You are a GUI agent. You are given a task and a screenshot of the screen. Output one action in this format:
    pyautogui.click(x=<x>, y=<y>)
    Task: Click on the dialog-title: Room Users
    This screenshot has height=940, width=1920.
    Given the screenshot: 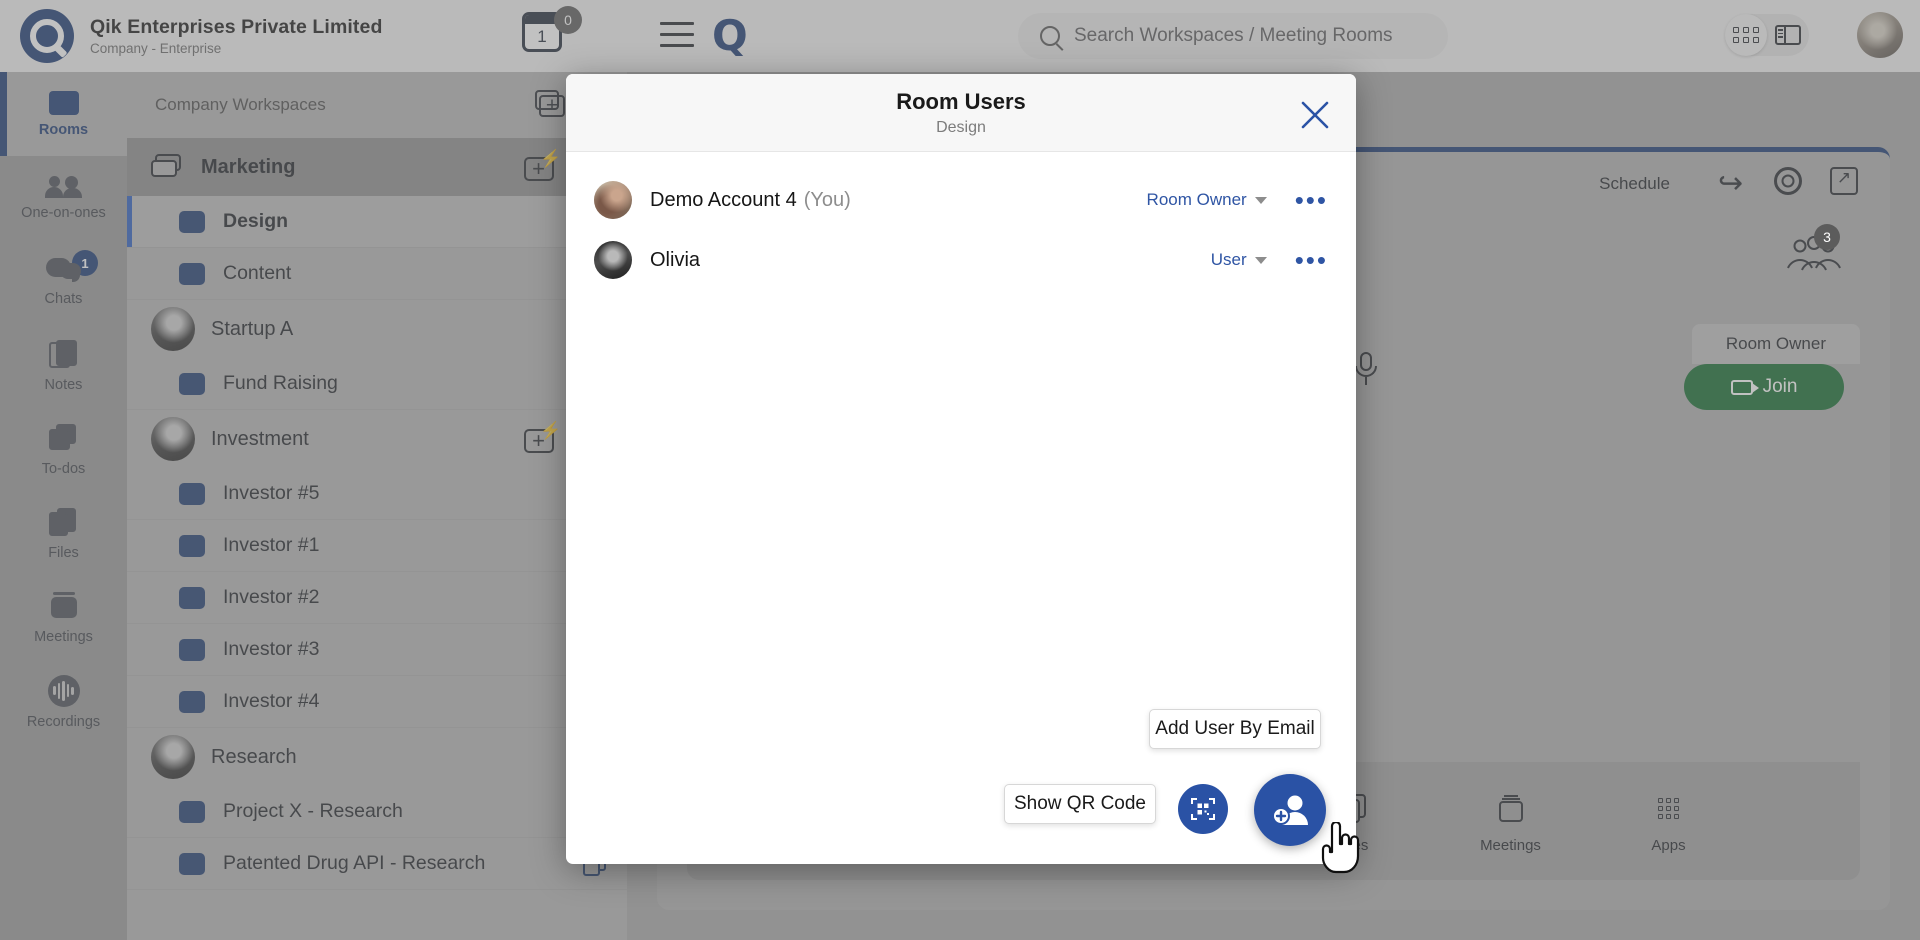 What is the action you would take?
    pyautogui.click(x=961, y=101)
    